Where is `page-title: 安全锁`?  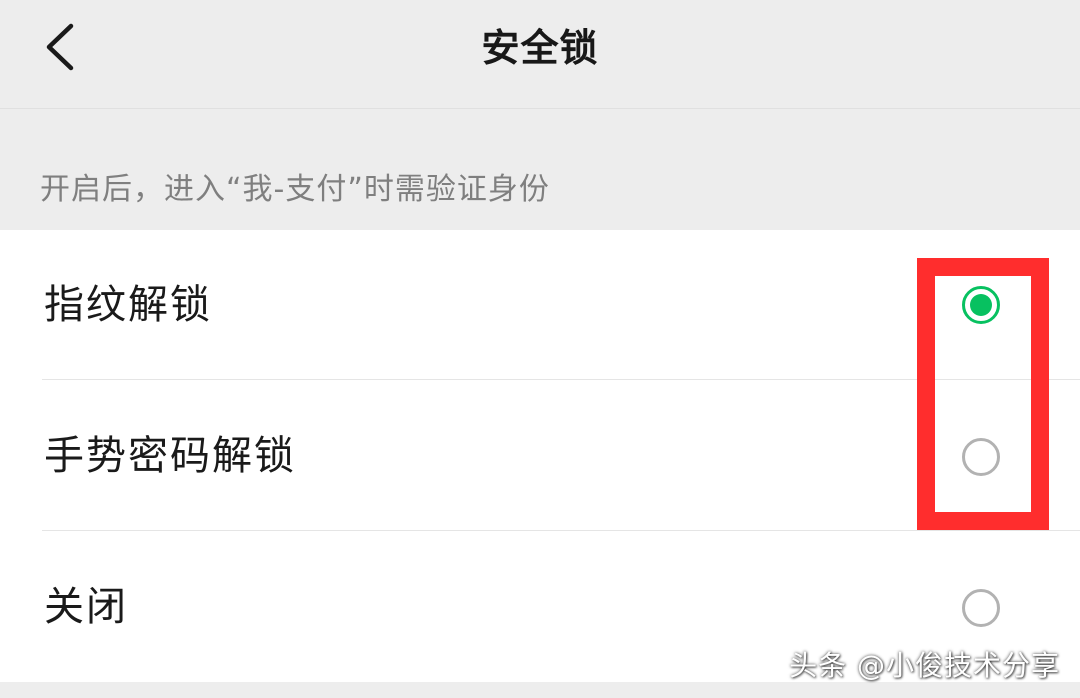 page-title: 安全锁 is located at coordinates (540, 48).